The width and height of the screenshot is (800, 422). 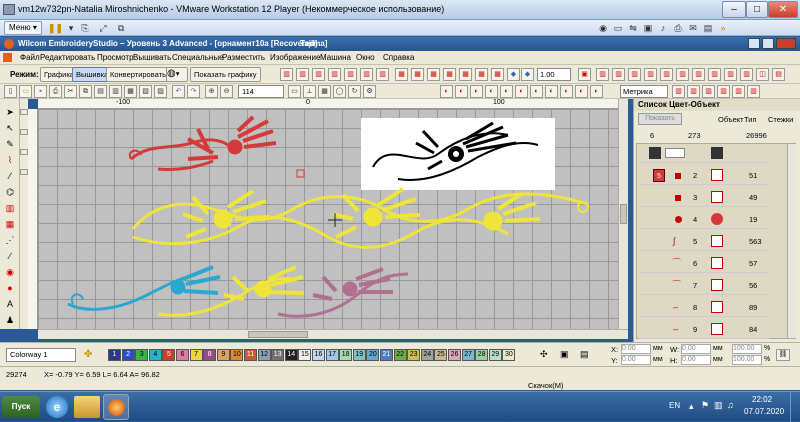 I want to click on zoom-out-icon: ⊖, so click(x=226, y=91).